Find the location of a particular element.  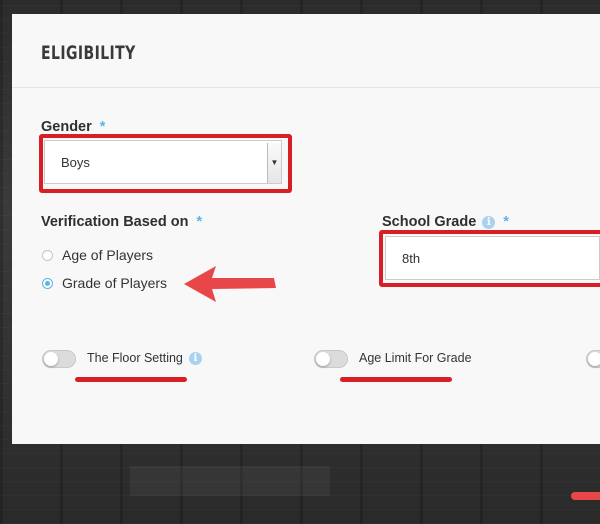

section-title: ELIGIBILITY is located at coordinates (88, 53).